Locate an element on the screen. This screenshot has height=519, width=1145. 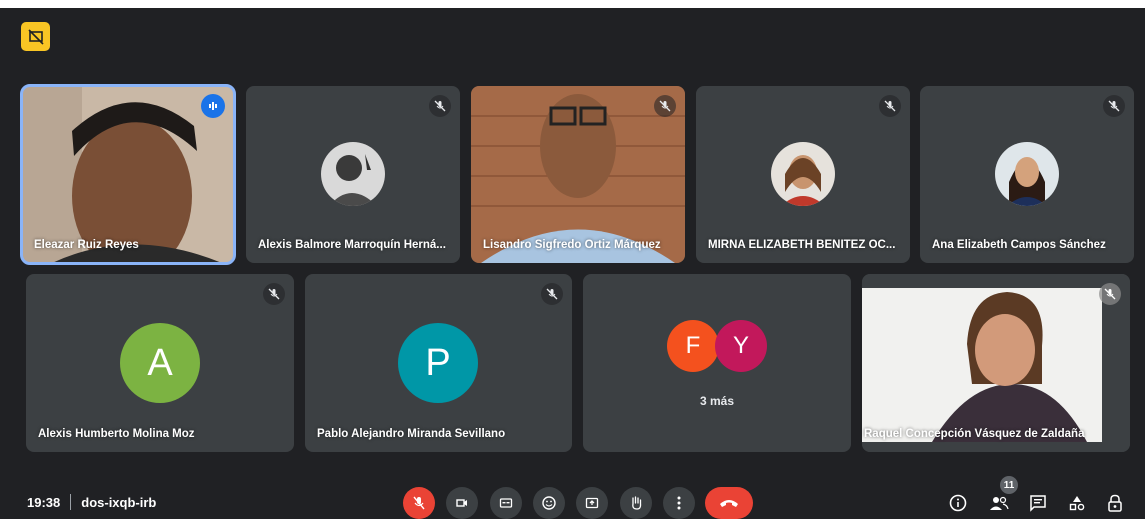
hand-icon is located at coordinates (637, 503).